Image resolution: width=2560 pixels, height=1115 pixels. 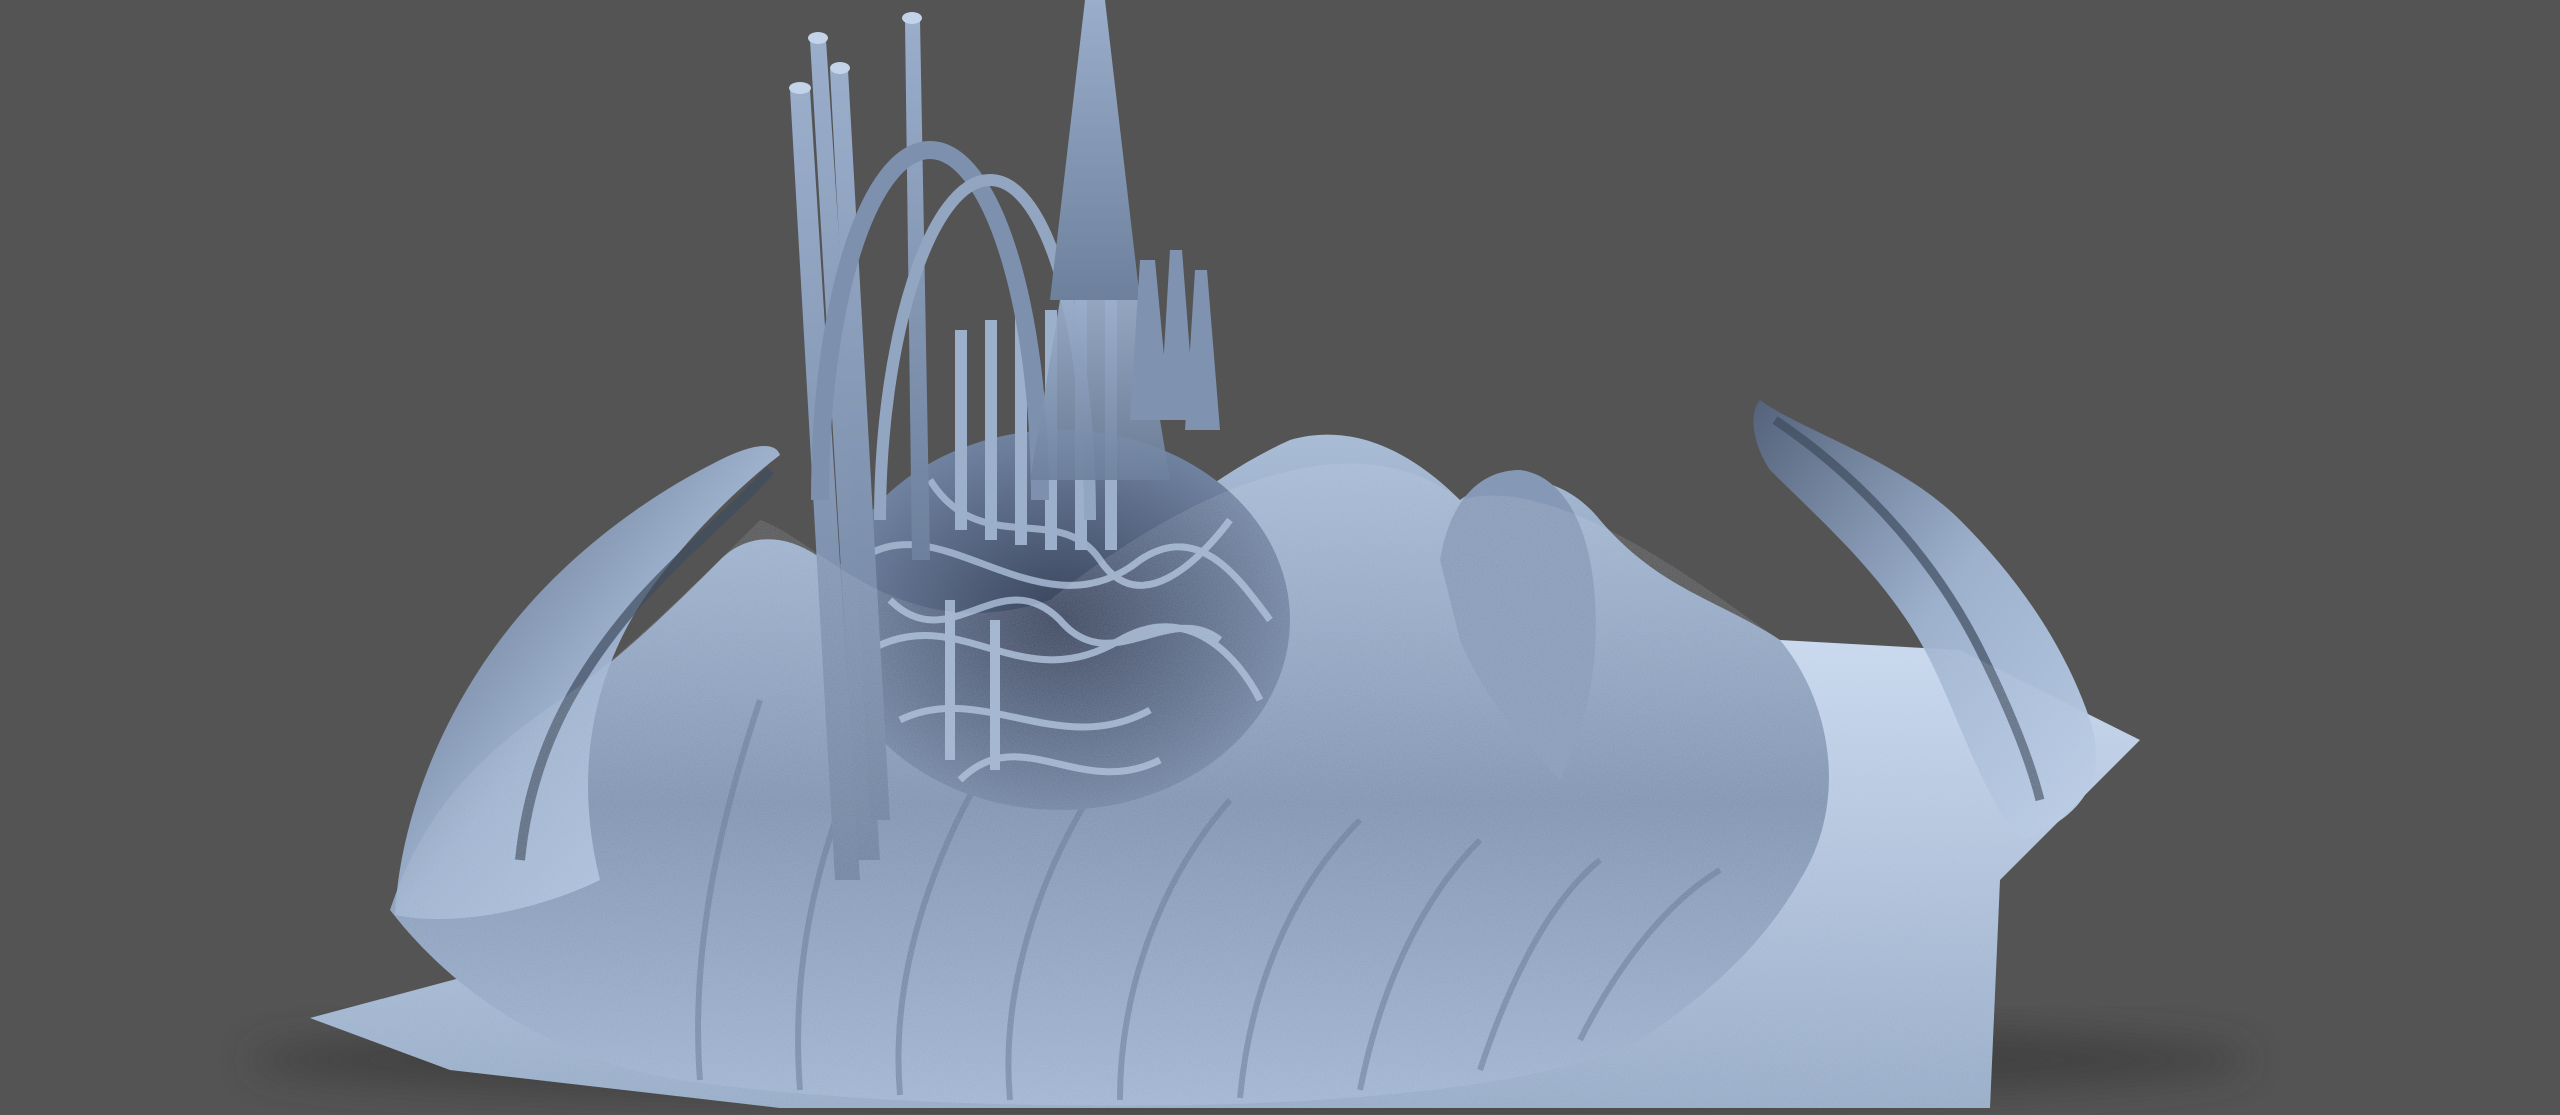 What do you see at coordinates (855, 53) in the screenshot?
I see `spire-caps` at bounding box center [855, 53].